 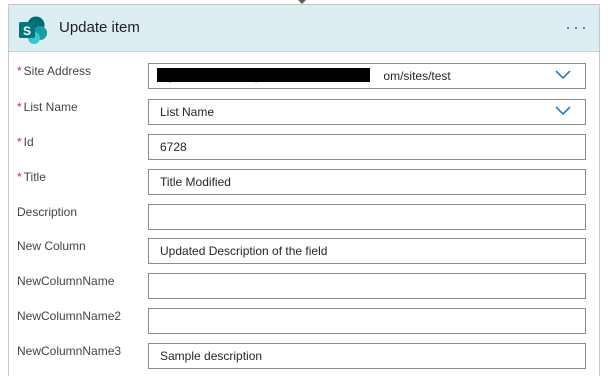 I want to click on field-label-text: Site Address, so click(x=57, y=71).